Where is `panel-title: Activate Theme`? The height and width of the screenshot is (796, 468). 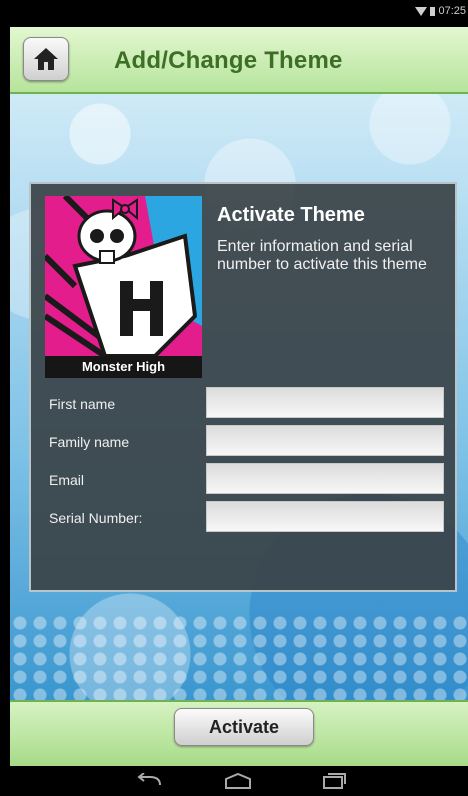 panel-title: Activate Theme is located at coordinates (291, 215).